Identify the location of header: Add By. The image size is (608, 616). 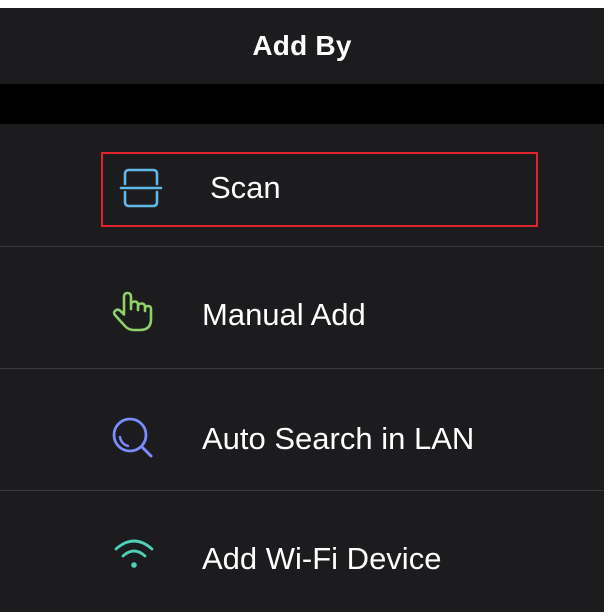
(302, 46).